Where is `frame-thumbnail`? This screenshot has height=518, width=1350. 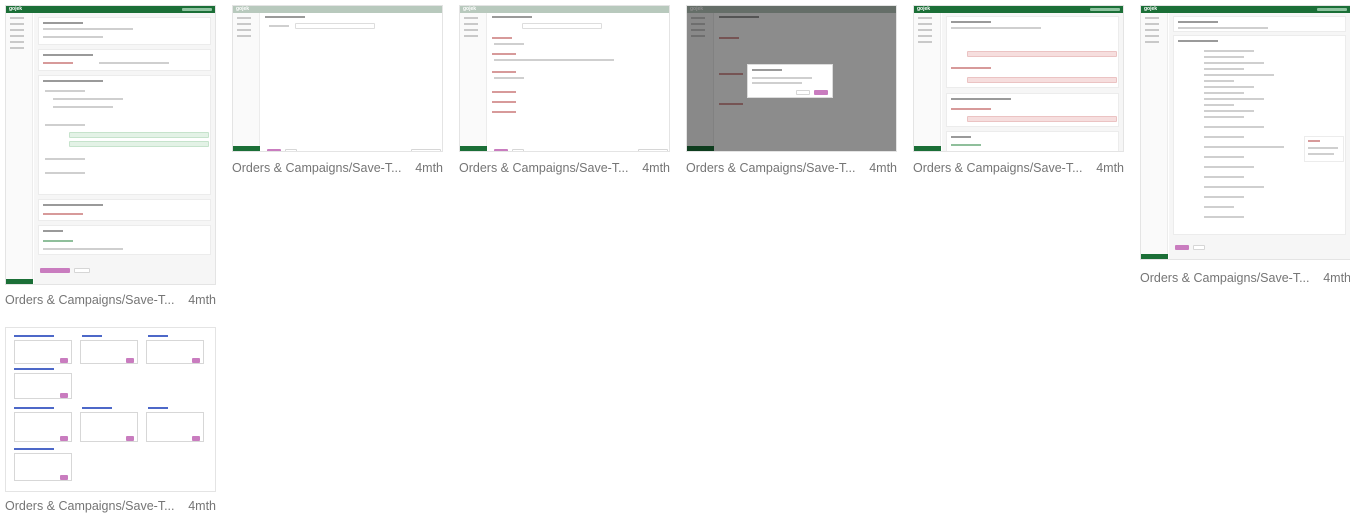 frame-thumbnail is located at coordinates (110, 409).